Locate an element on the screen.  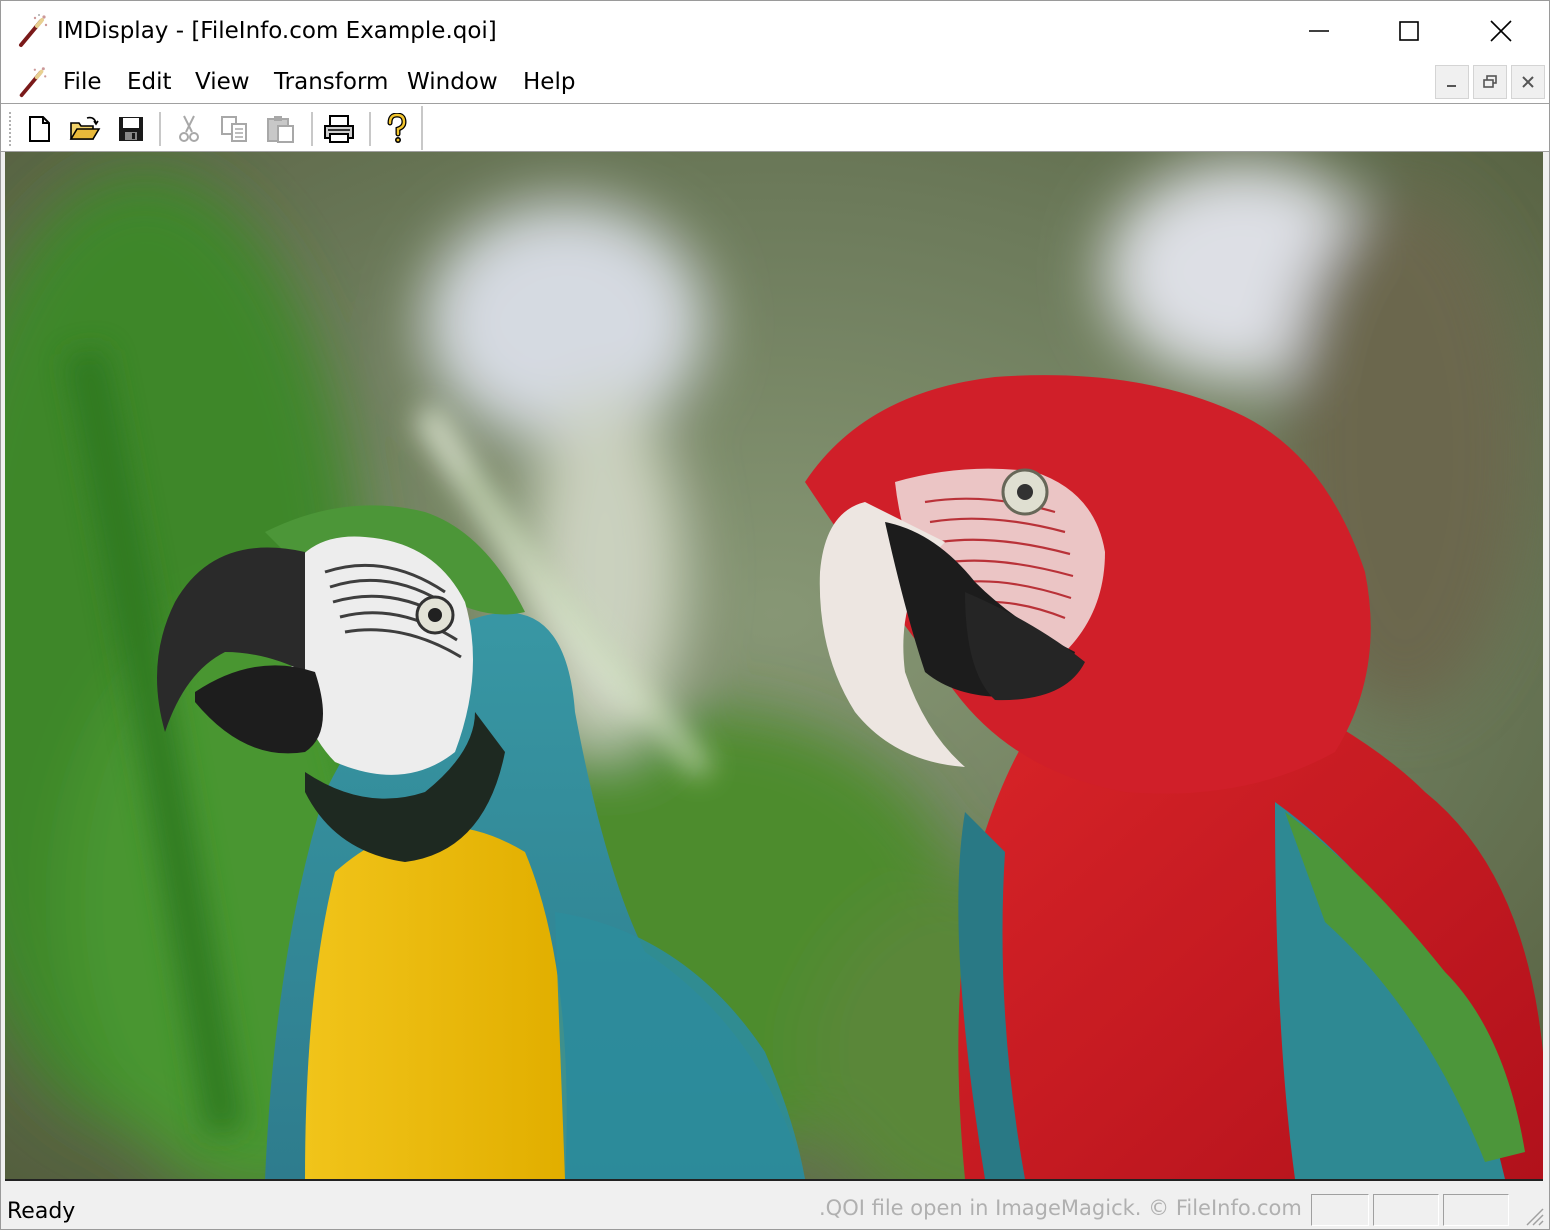
restore-icon is located at coordinates (1490, 81).